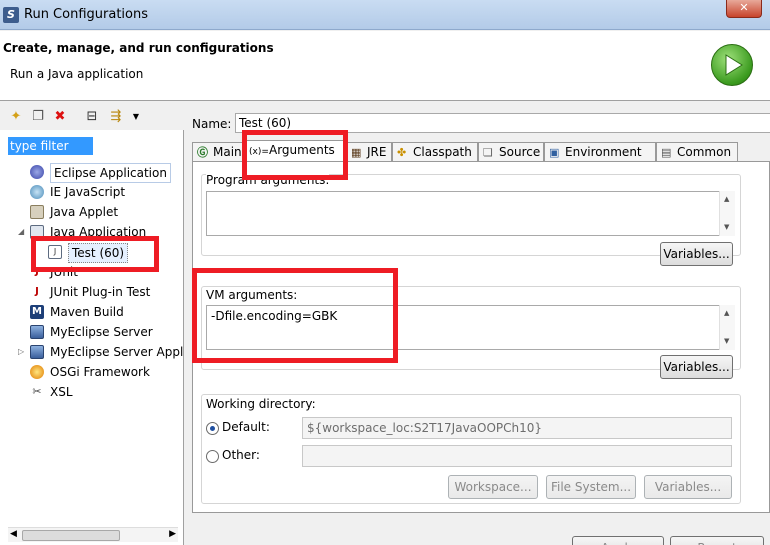  I want to click on collapse-all-icon: ⊟, so click(92, 117).